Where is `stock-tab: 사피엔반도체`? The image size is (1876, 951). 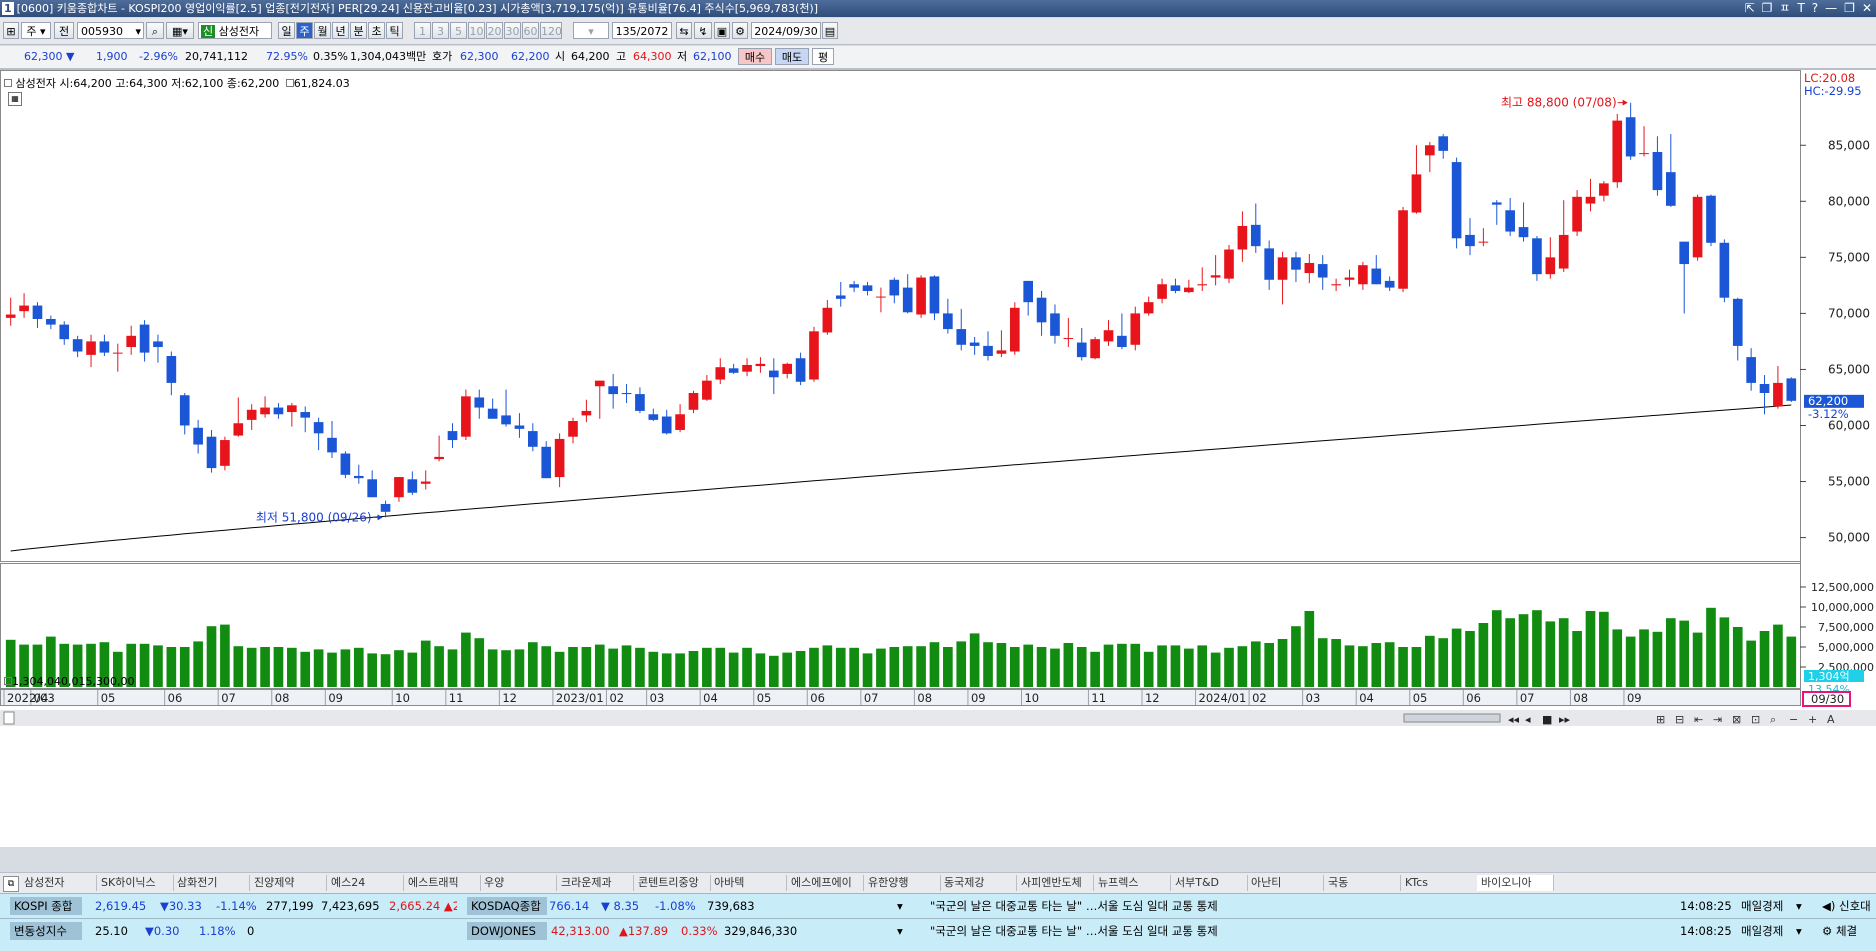
stock-tab: 사피엔반도체 is located at coordinates (1055, 883).